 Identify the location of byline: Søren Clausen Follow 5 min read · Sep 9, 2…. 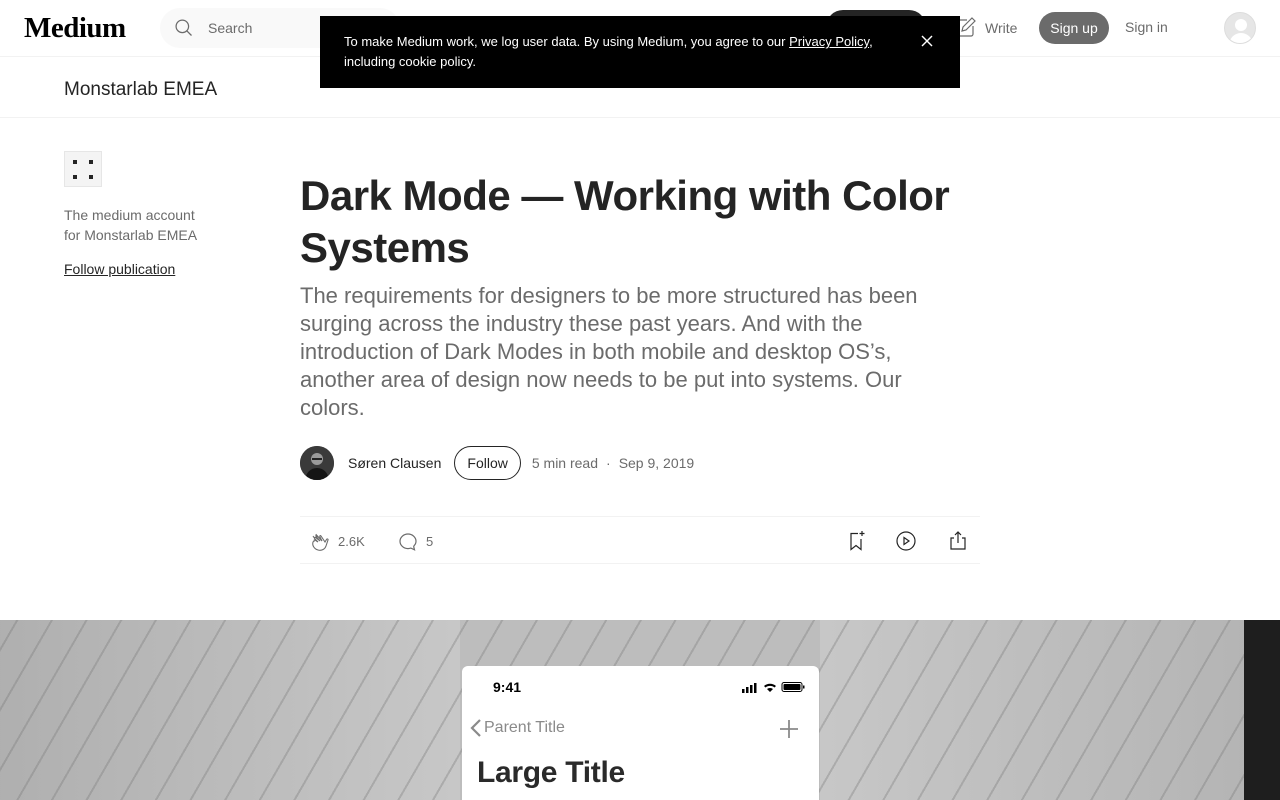
(497, 463).